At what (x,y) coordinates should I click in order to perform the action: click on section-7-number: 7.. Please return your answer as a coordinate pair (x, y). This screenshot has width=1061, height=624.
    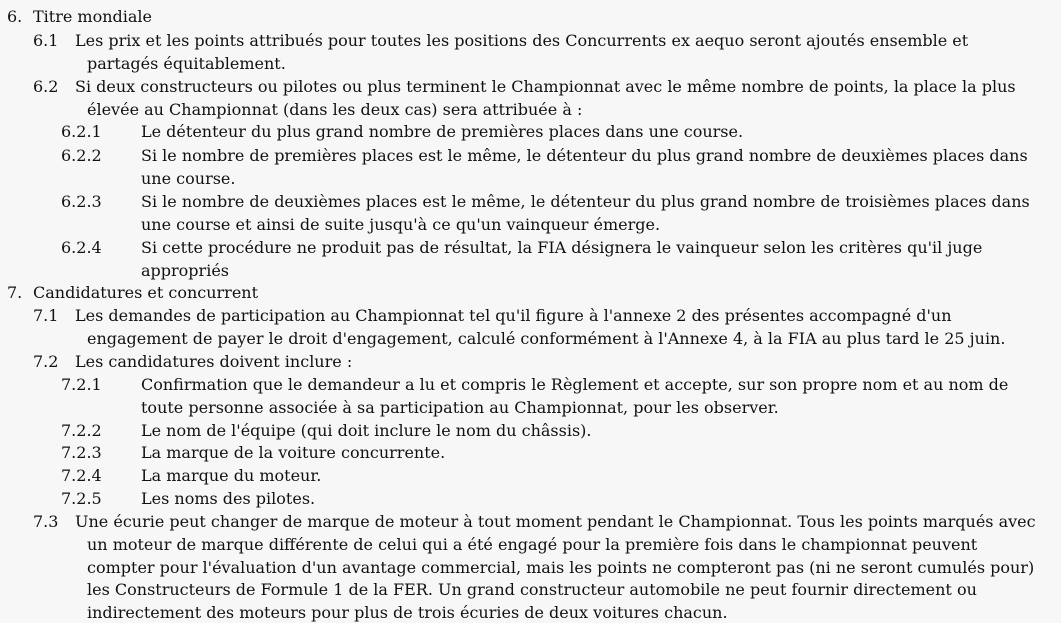
    Looking at the image, I should click on (15, 292).